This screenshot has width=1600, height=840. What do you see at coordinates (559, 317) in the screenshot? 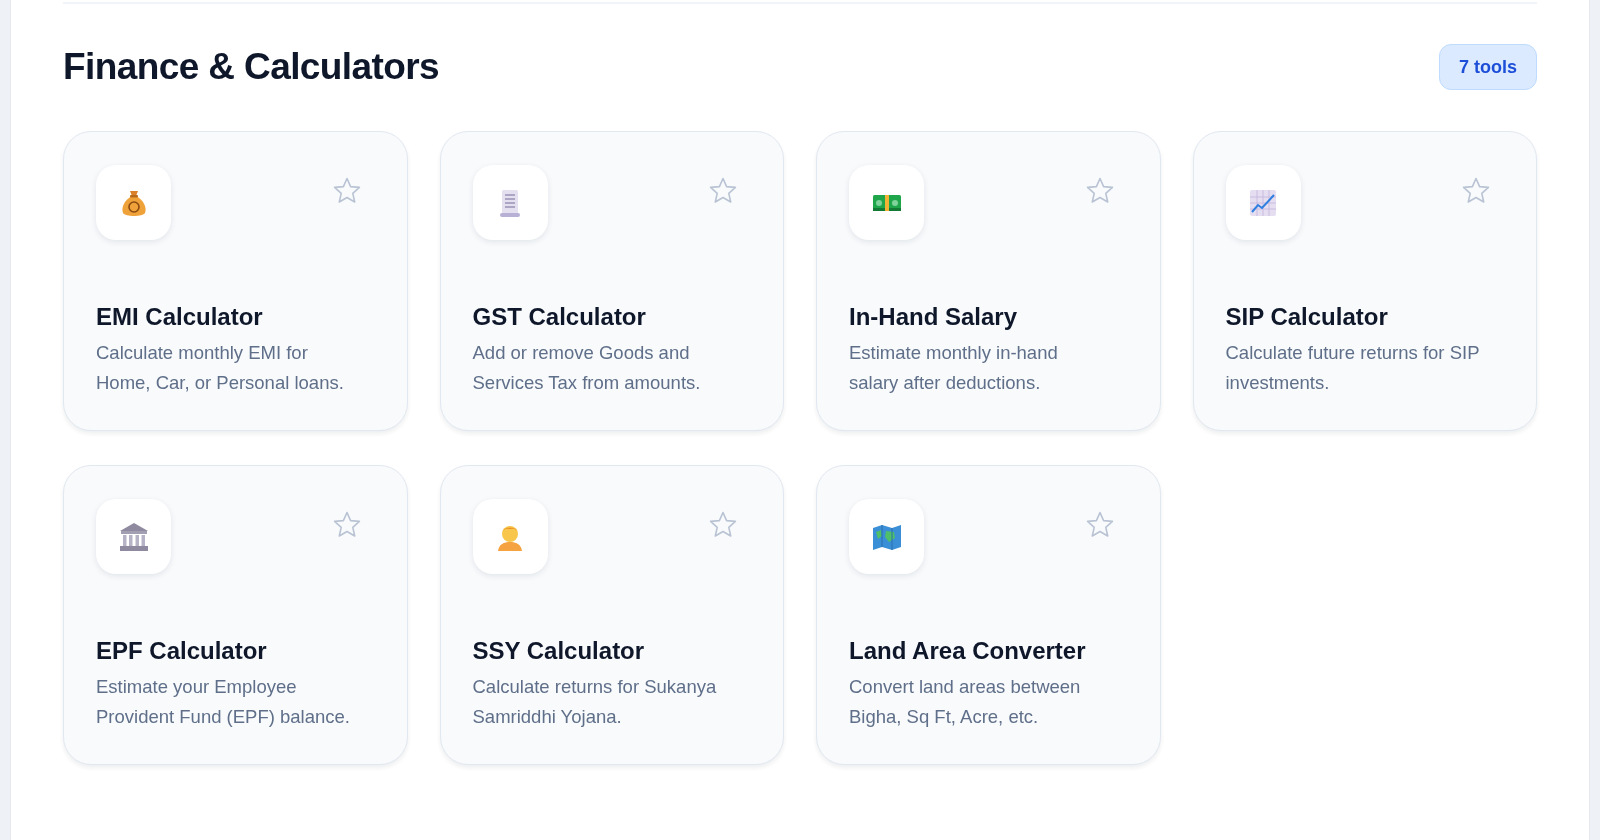
I see `tool-title: GST Calculator` at bounding box center [559, 317].